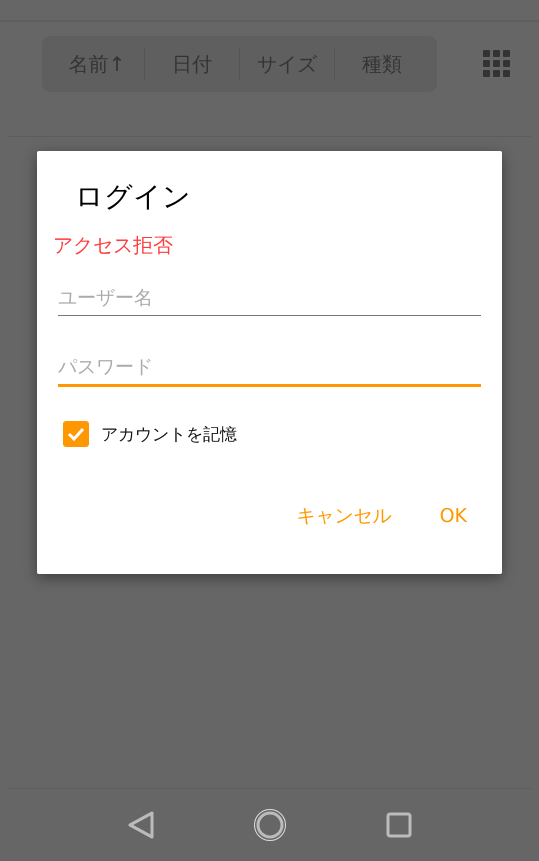  I want to click on checkbox, so click(76, 434).